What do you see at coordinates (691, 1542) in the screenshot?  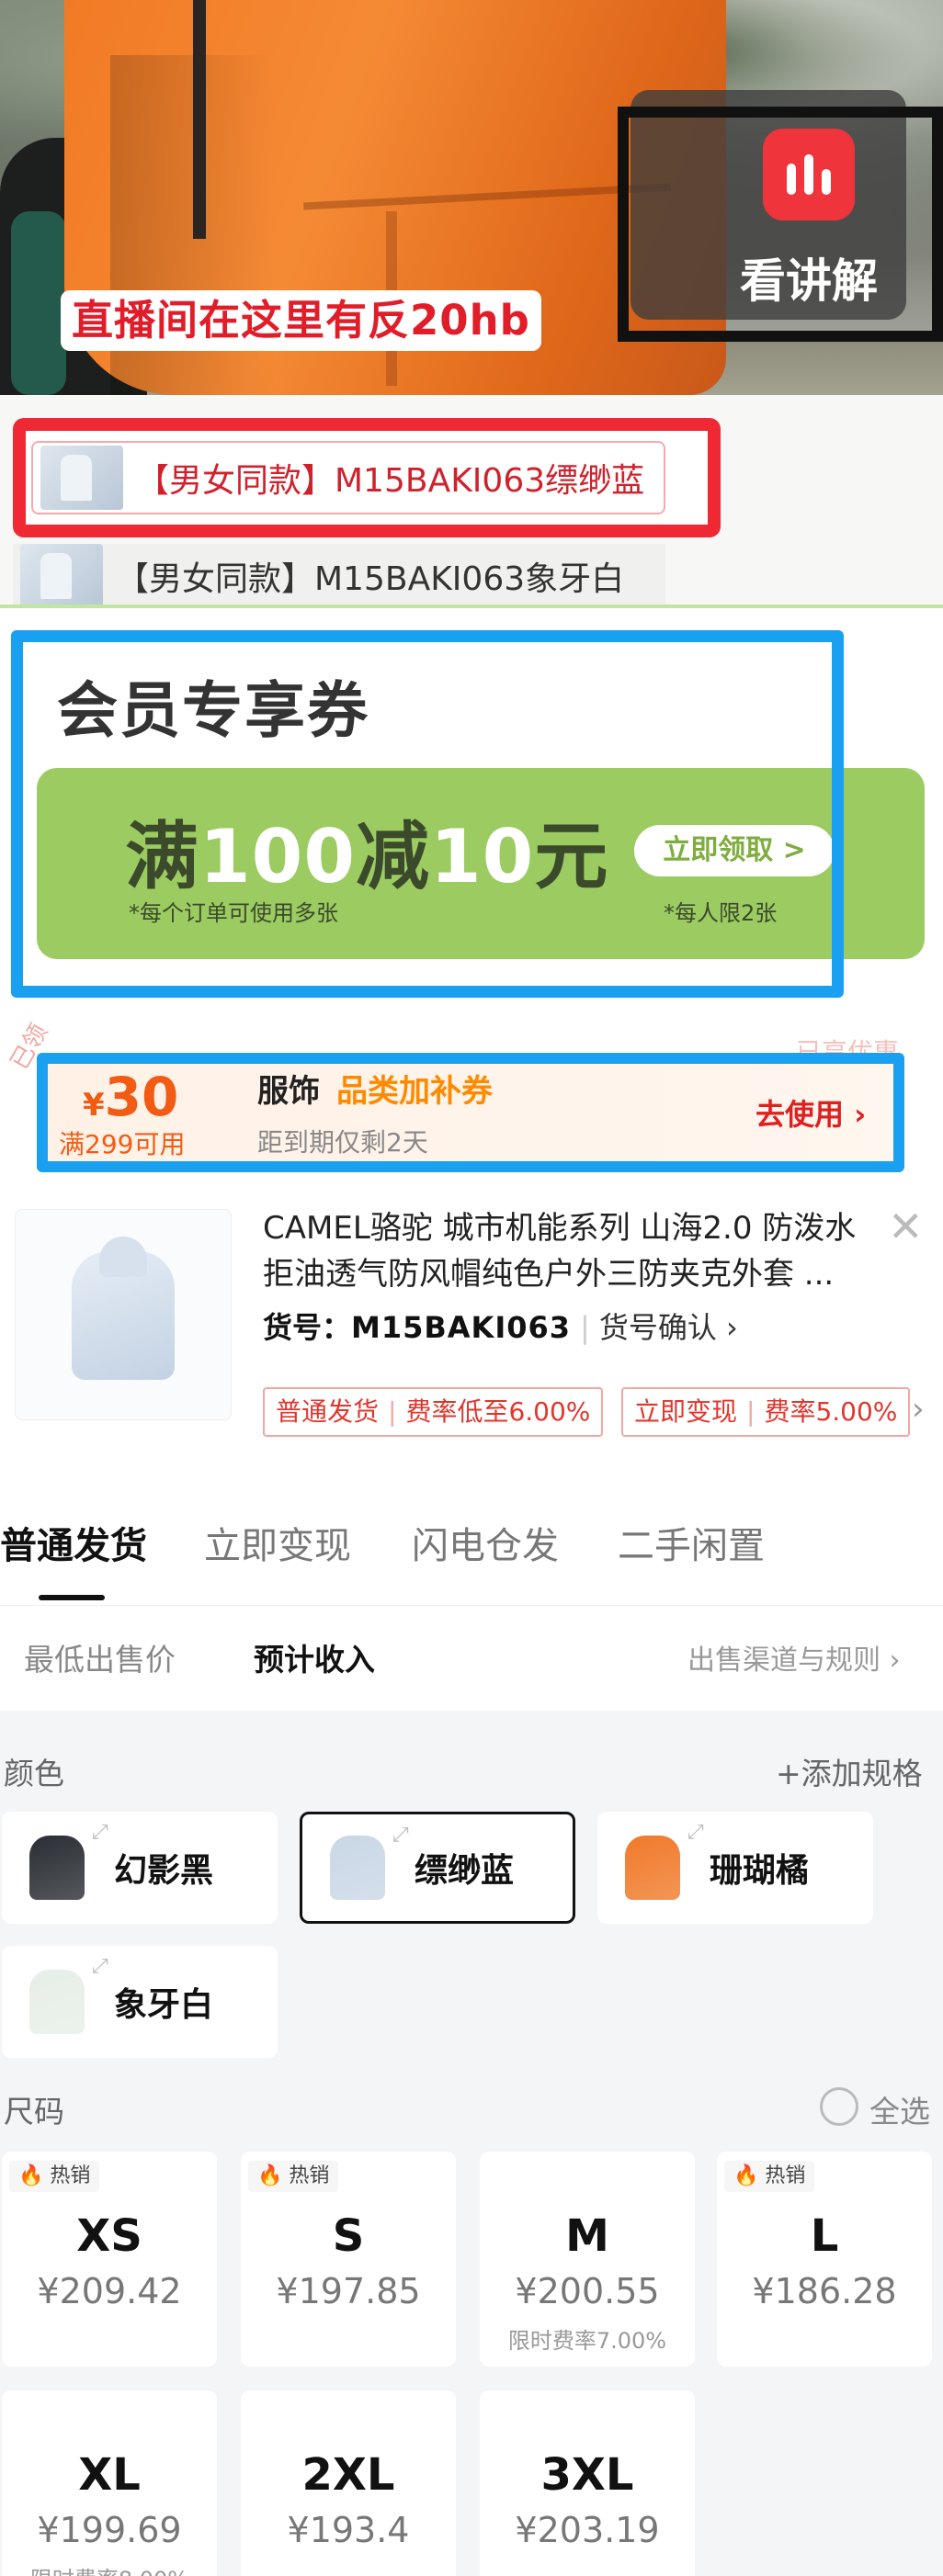 I see `tab-second-hand: 二手闲置` at bounding box center [691, 1542].